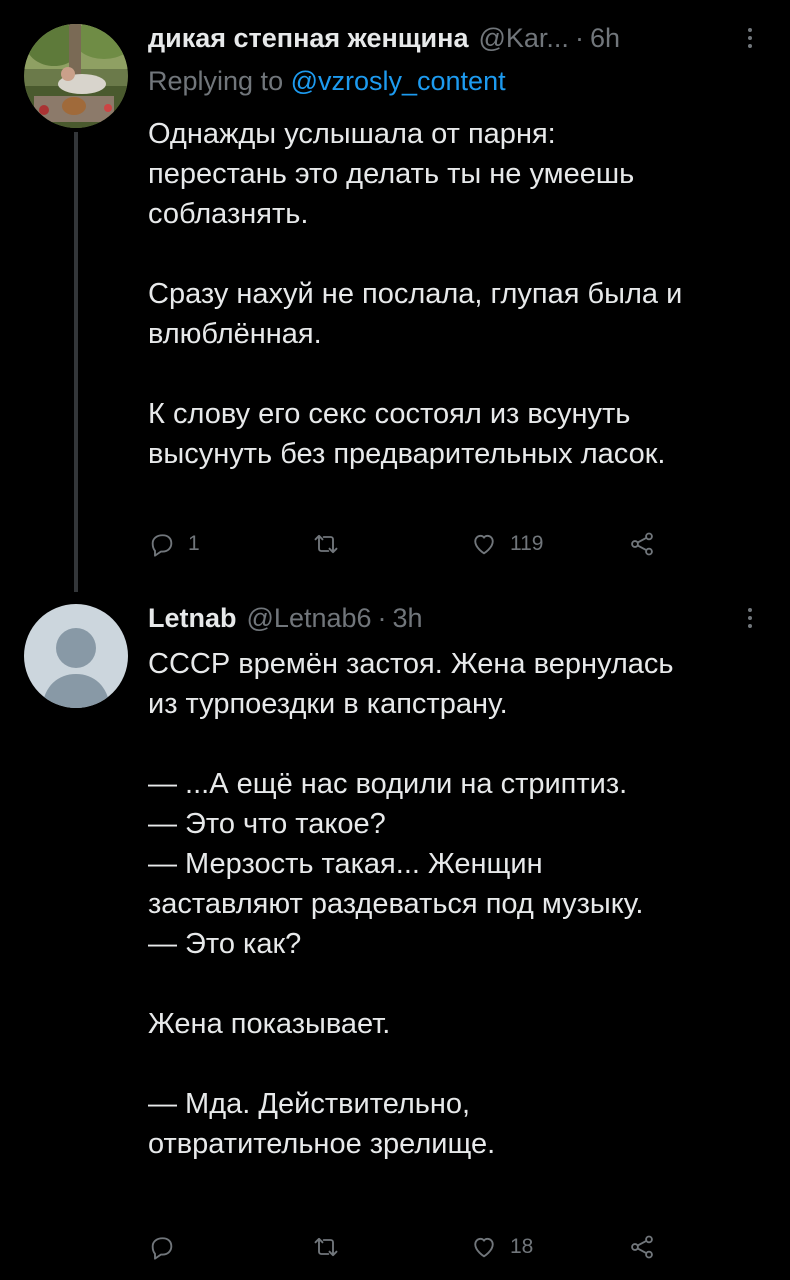 This screenshot has width=790, height=1280. What do you see at coordinates (269, 1024) in the screenshot?
I see `text-line: Жена показывает.` at bounding box center [269, 1024].